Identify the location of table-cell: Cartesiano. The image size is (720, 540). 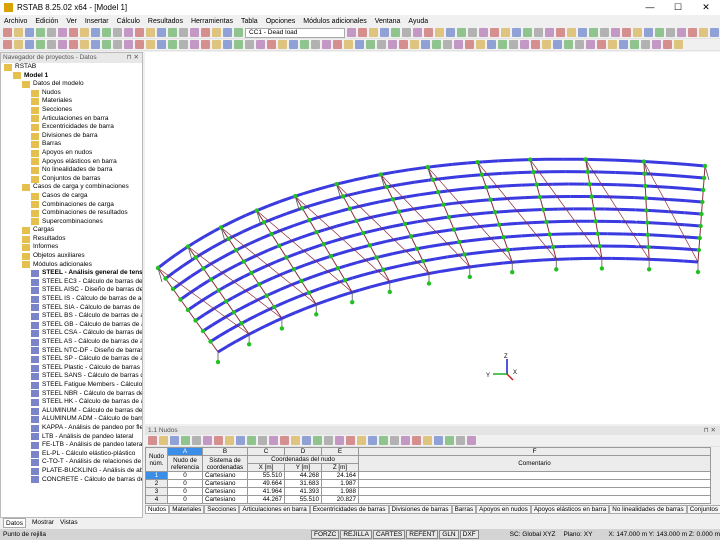
(225, 491).